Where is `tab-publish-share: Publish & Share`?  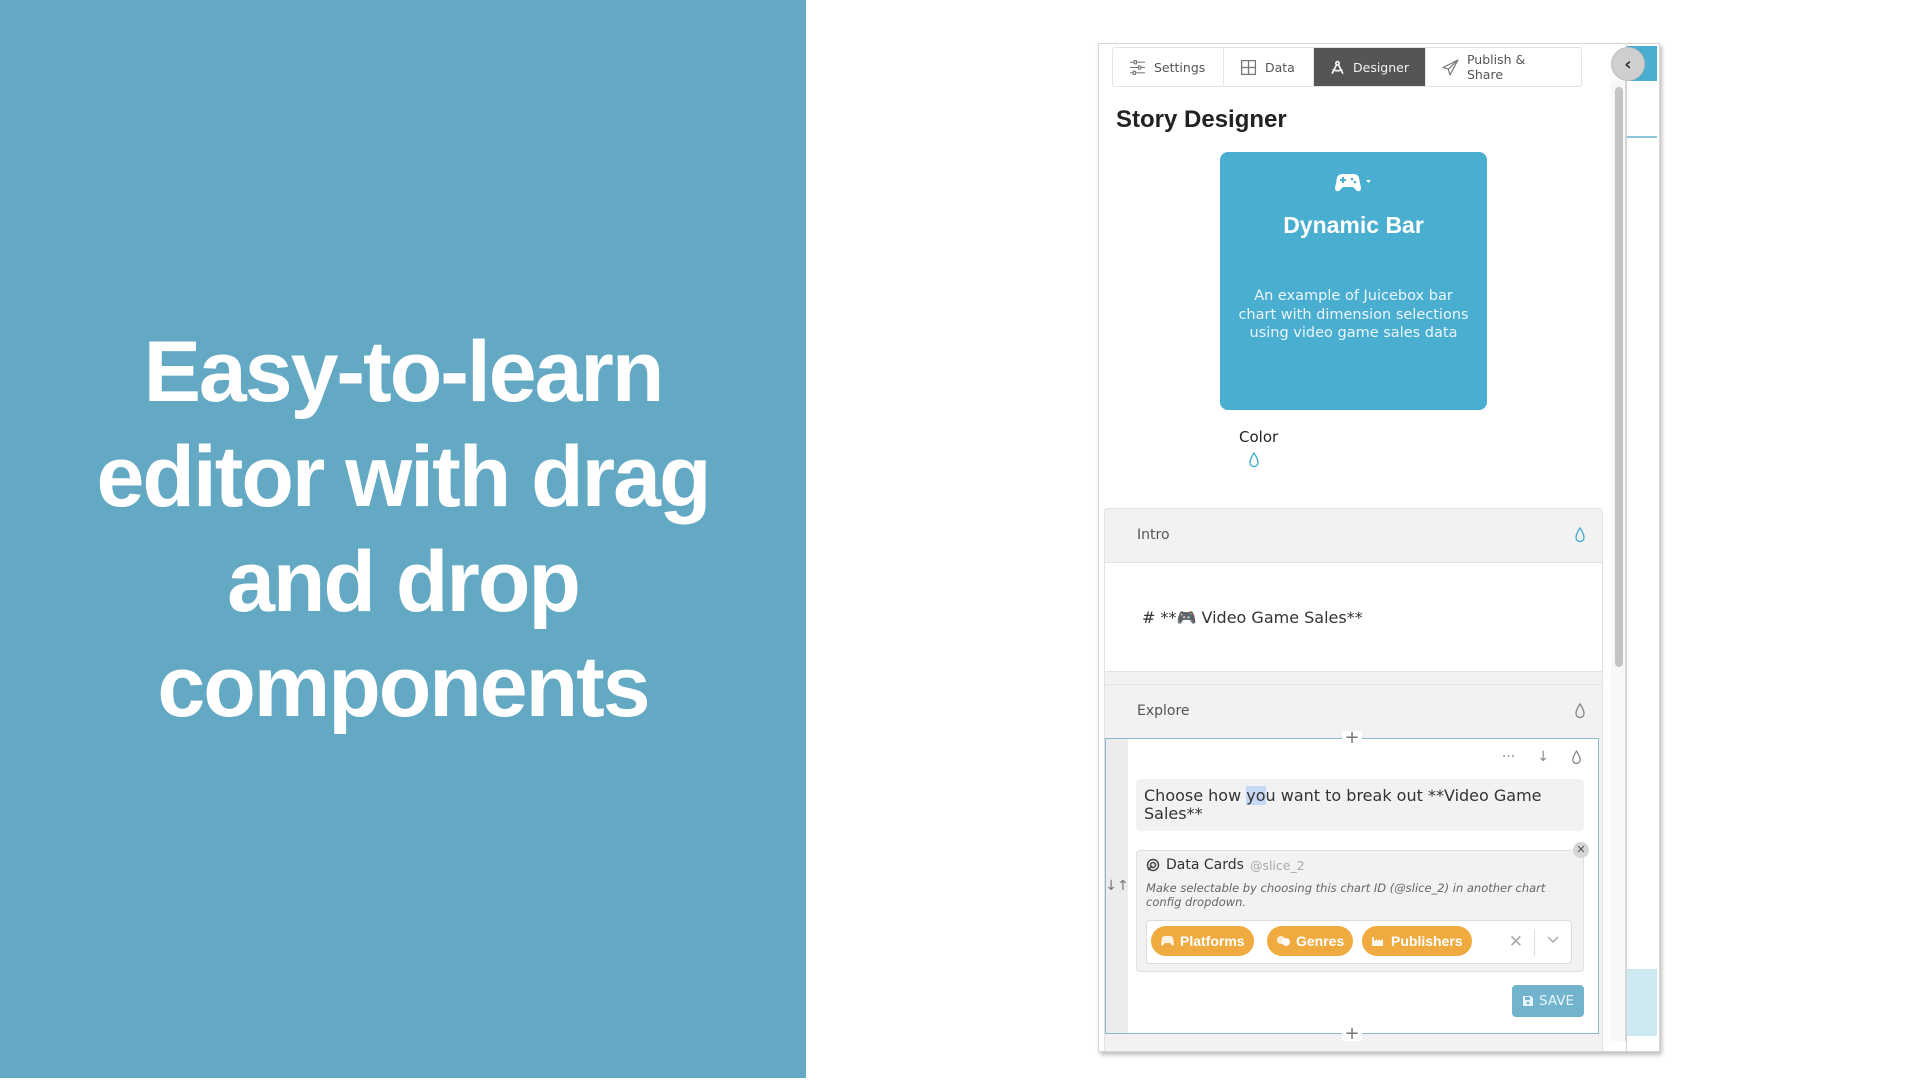
tab-publish-share: Publish & Share is located at coordinates (1503, 67).